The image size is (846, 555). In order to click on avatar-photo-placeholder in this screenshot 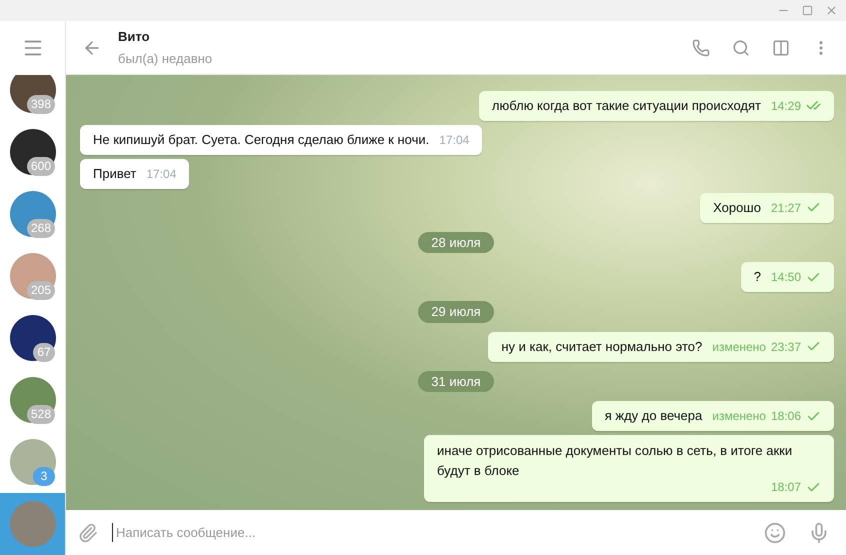, I will do `click(33, 524)`.